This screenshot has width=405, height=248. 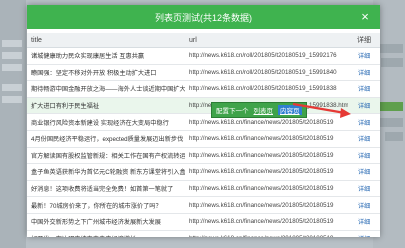 I want to click on list-page-link: 列表页, so click(x=264, y=110).